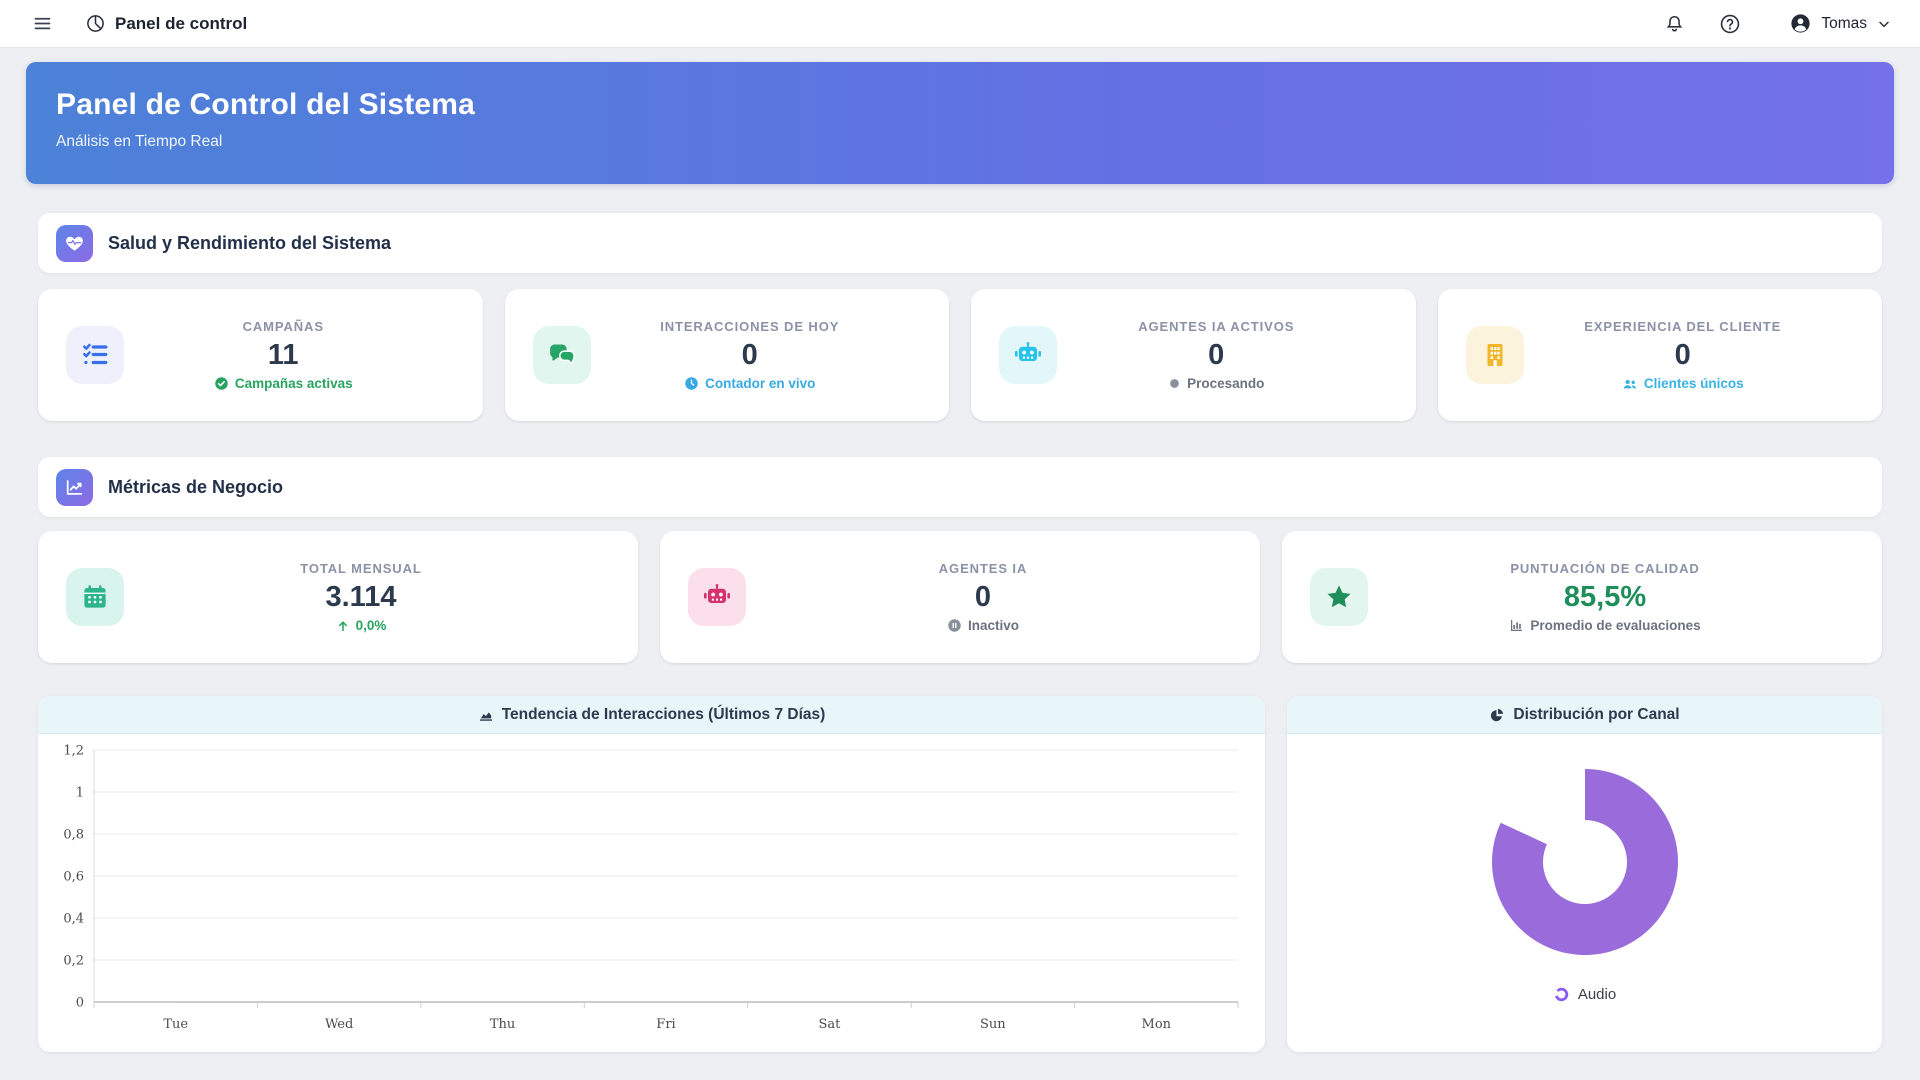 The height and width of the screenshot is (1080, 1920). I want to click on donut-chart, so click(1584, 862).